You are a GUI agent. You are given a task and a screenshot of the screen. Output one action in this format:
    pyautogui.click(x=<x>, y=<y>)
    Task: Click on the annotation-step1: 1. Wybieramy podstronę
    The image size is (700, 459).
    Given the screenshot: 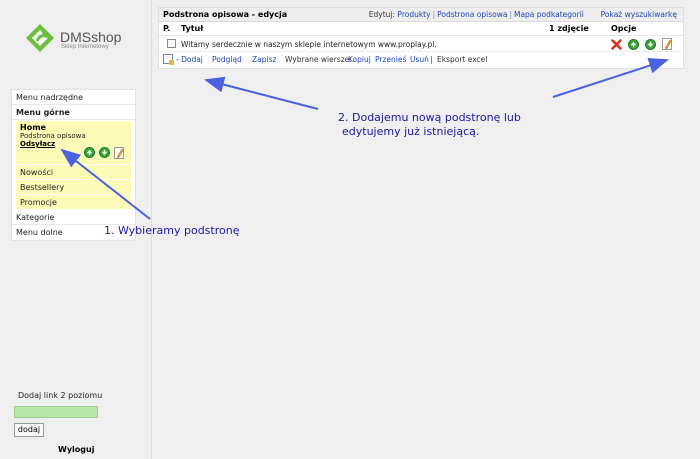 What is the action you would take?
    pyautogui.click(x=172, y=230)
    